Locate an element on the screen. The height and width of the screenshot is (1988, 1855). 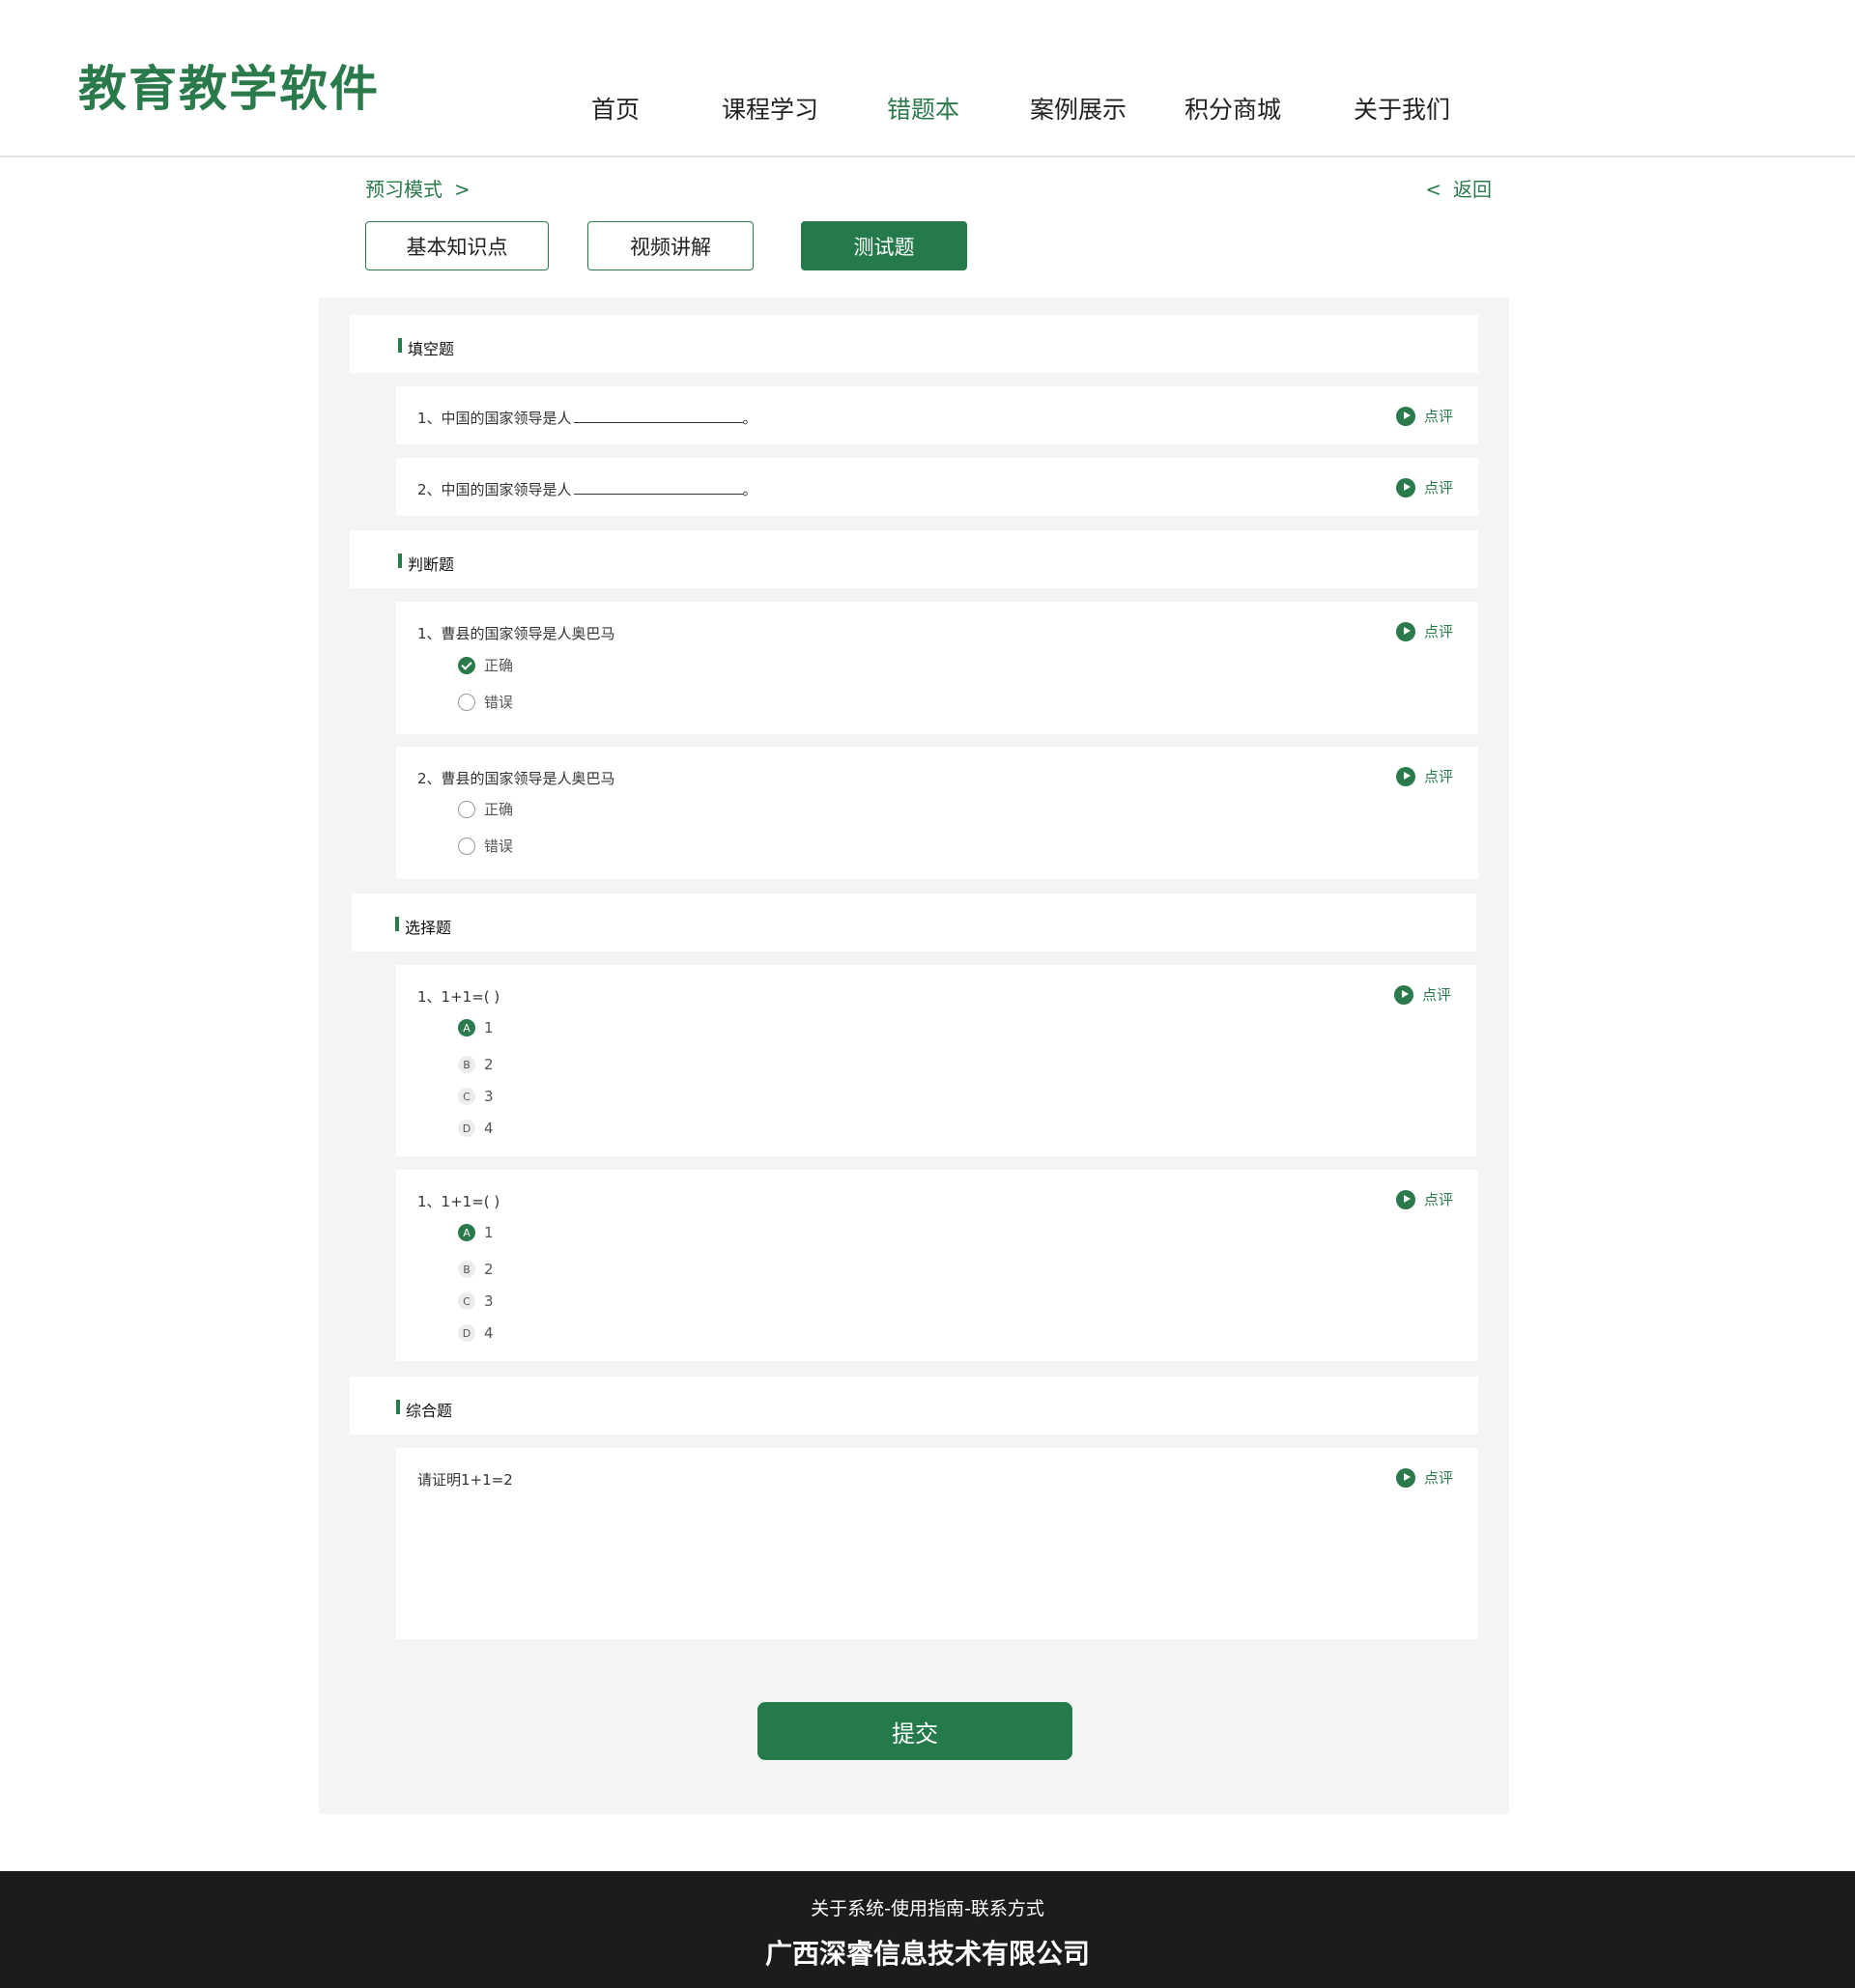
chevron-left-icon: < is located at coordinates (1433, 189).